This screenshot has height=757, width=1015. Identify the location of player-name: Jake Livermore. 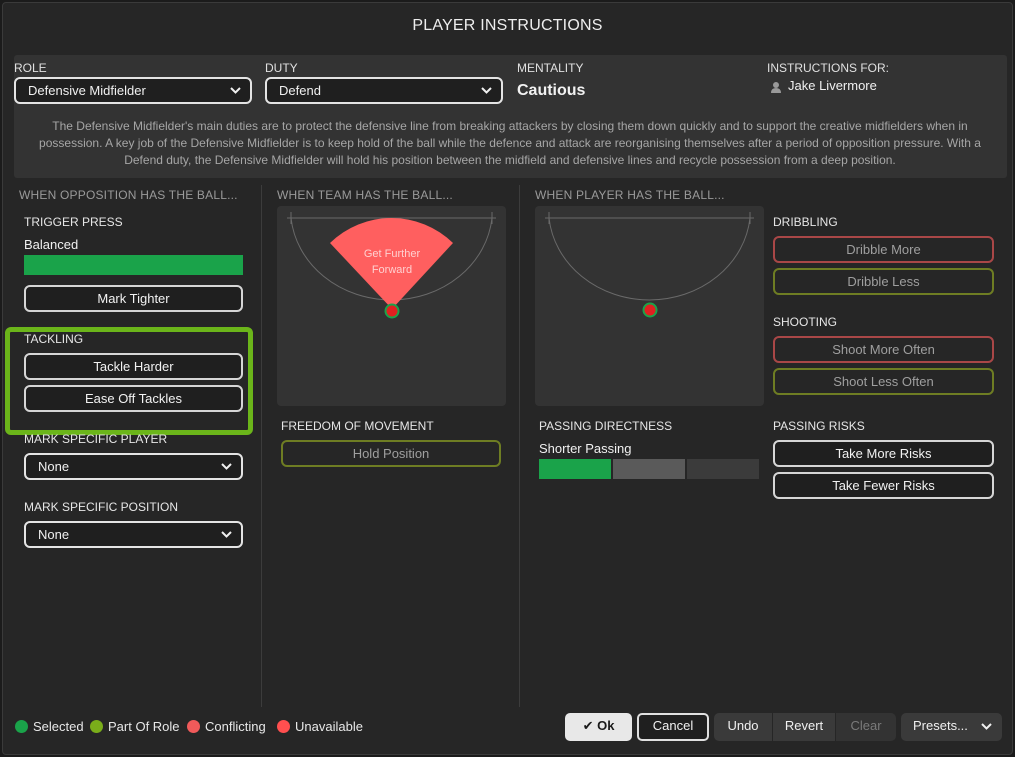
(832, 85).